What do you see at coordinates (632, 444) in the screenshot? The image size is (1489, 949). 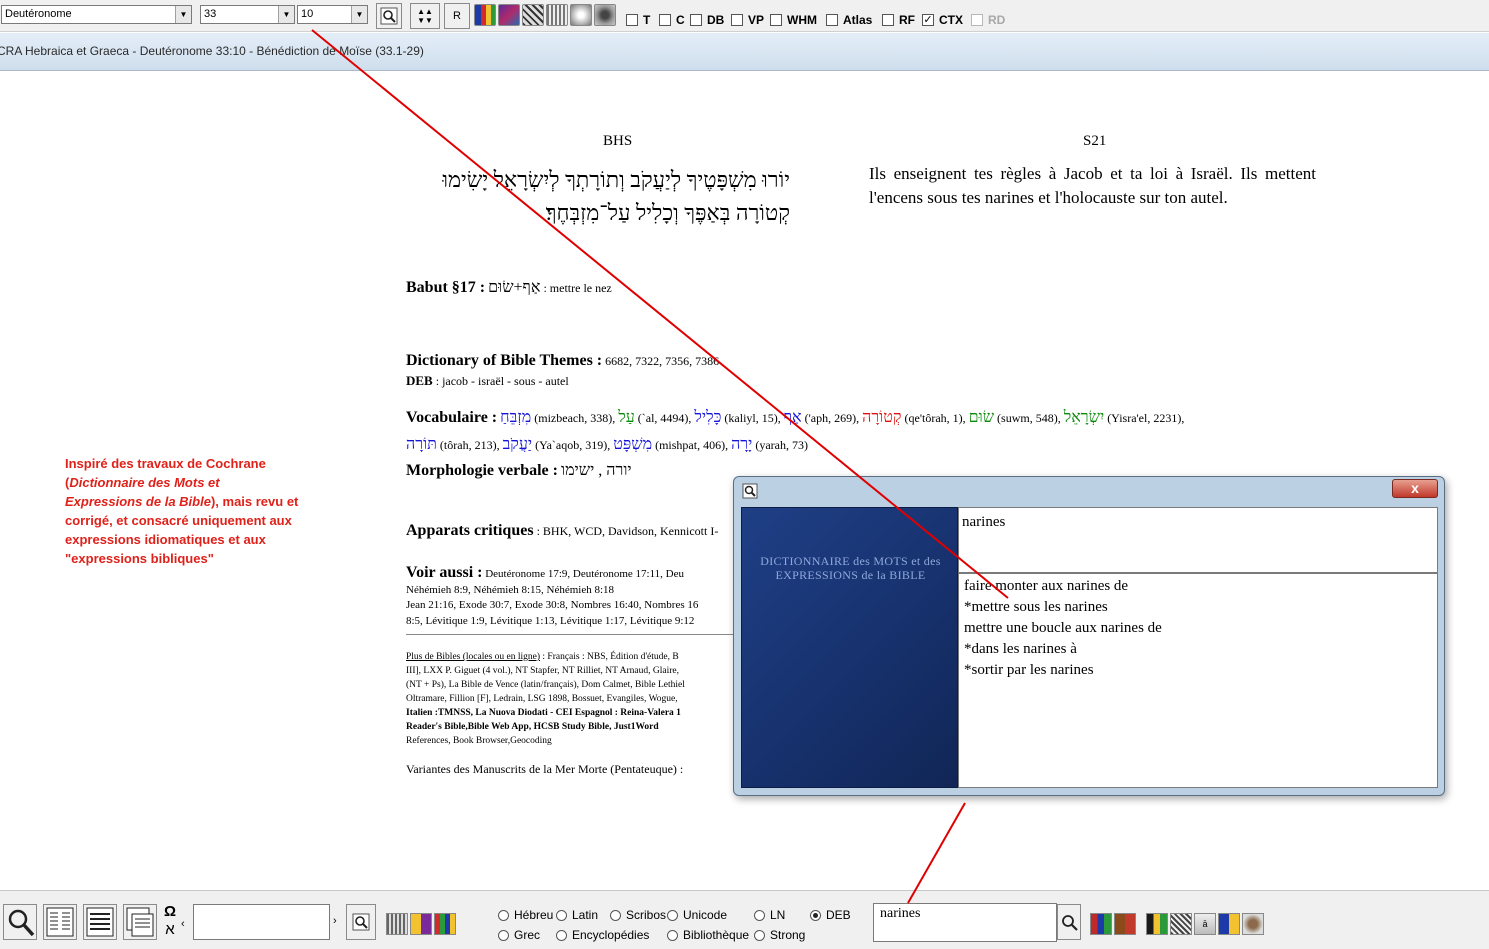 I see `vocab-word: מִשְׁפָּט` at bounding box center [632, 444].